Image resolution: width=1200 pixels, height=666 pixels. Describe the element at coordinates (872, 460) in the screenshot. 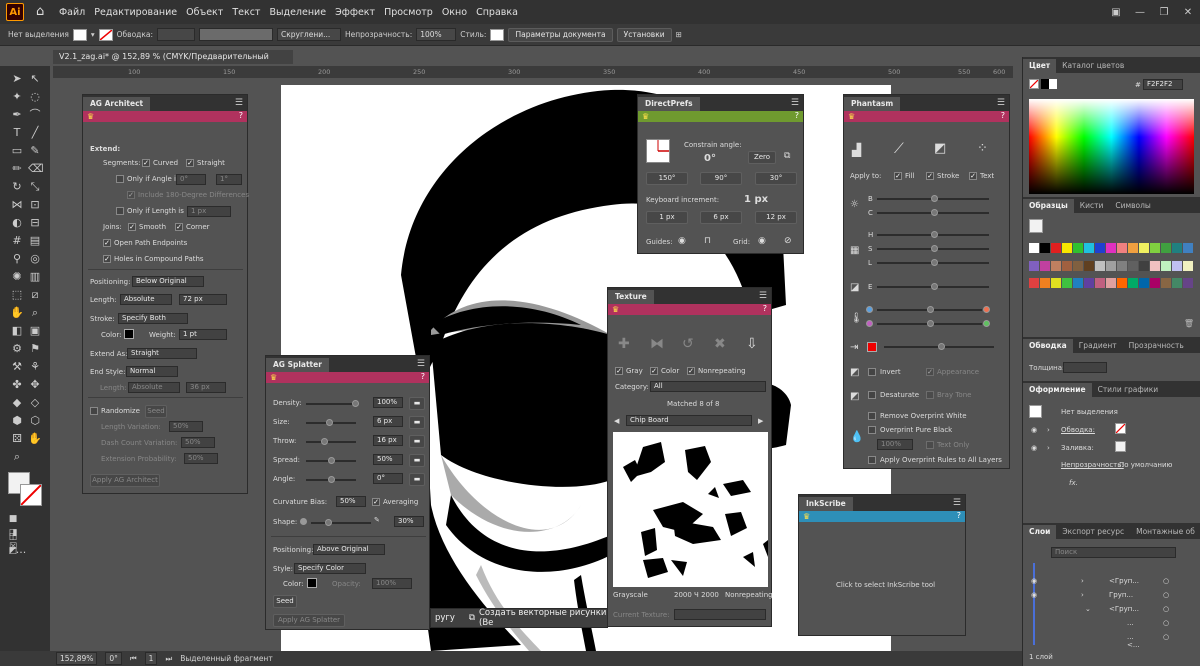

I see `apply-overprint-checkbox` at that location.